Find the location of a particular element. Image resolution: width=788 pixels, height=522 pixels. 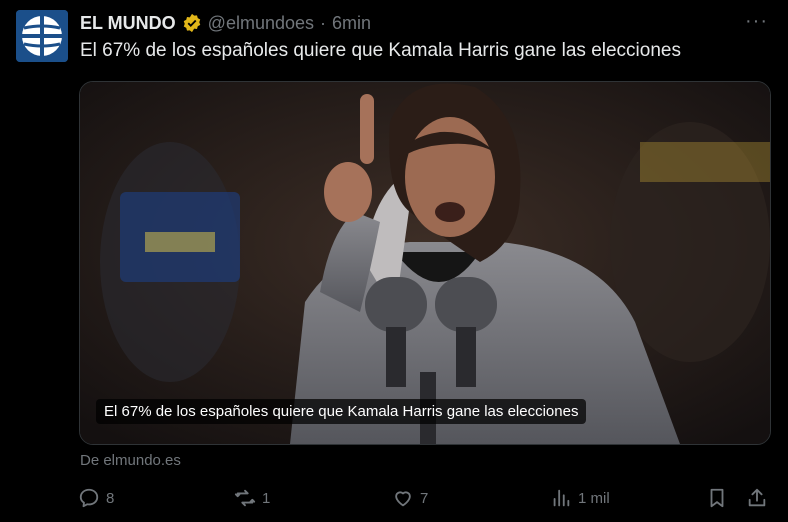

account-name: EL MUNDO is located at coordinates (128, 23).